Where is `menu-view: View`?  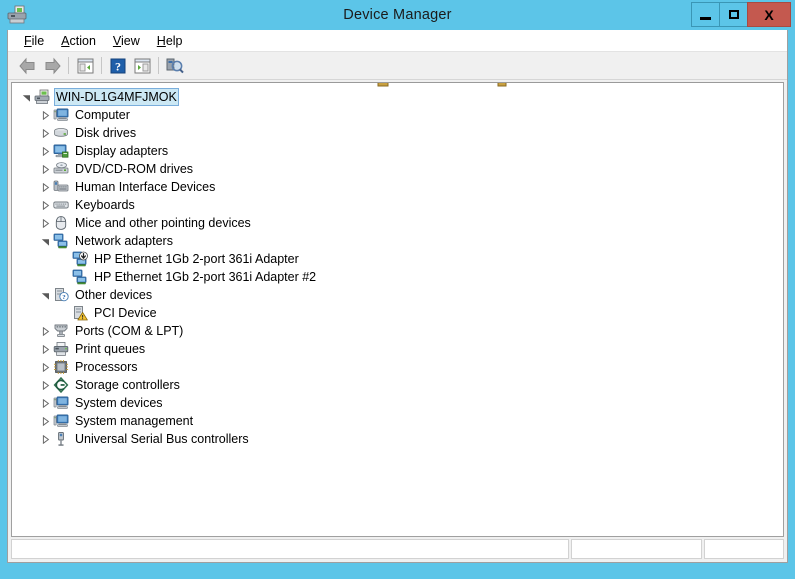
menu-view: View is located at coordinates (127, 41).